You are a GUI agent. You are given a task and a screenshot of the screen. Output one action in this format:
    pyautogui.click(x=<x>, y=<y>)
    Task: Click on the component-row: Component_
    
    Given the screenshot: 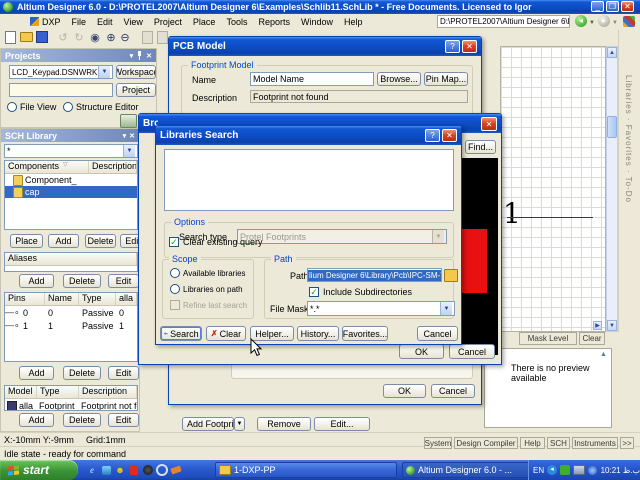 What is the action you would take?
    pyautogui.click(x=71, y=180)
    